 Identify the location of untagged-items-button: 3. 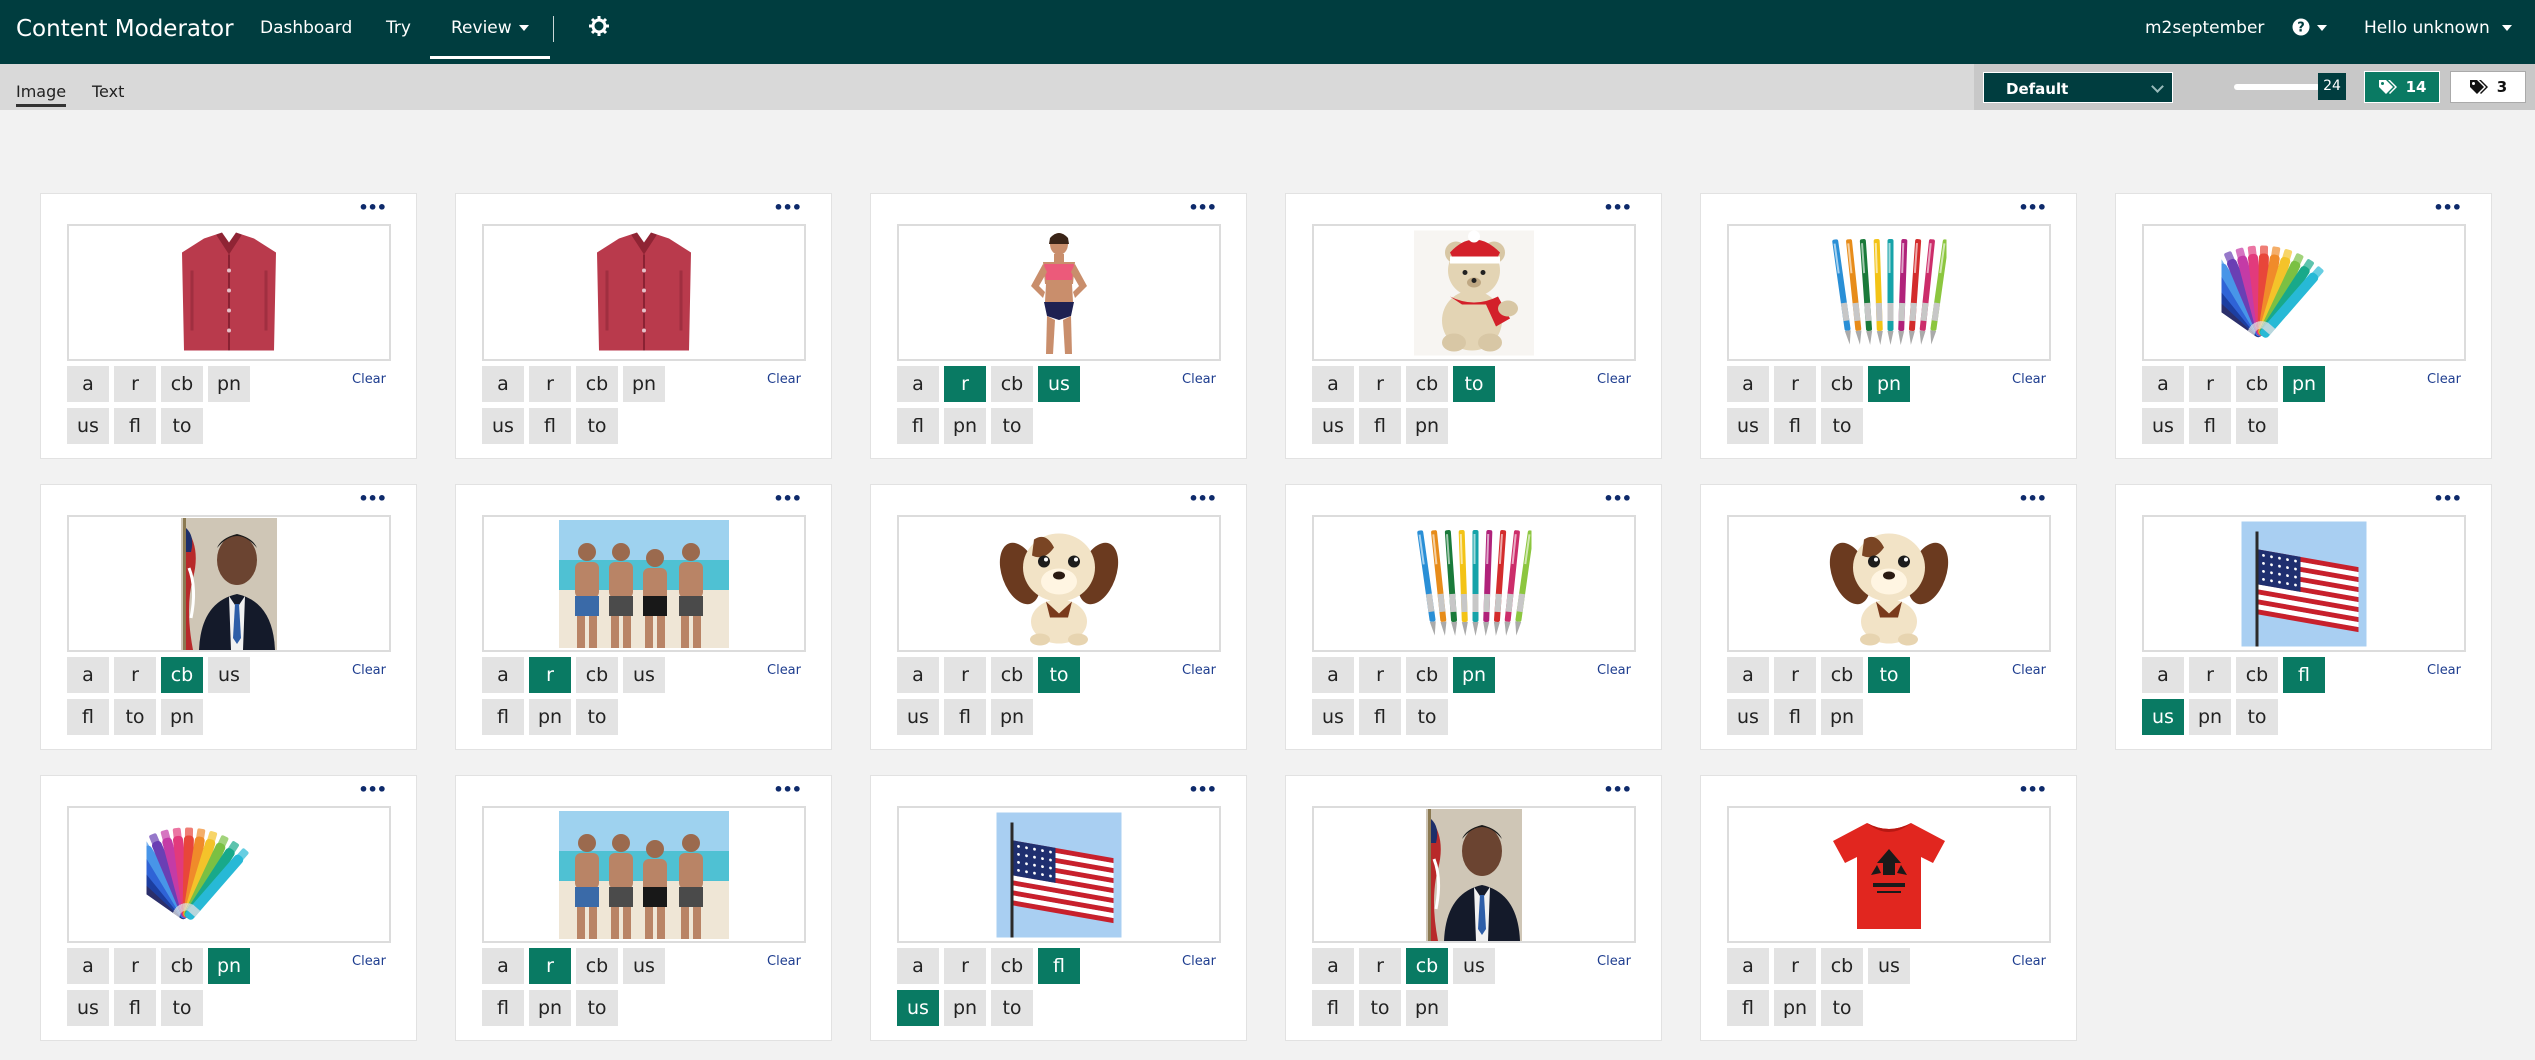
(2488, 87).